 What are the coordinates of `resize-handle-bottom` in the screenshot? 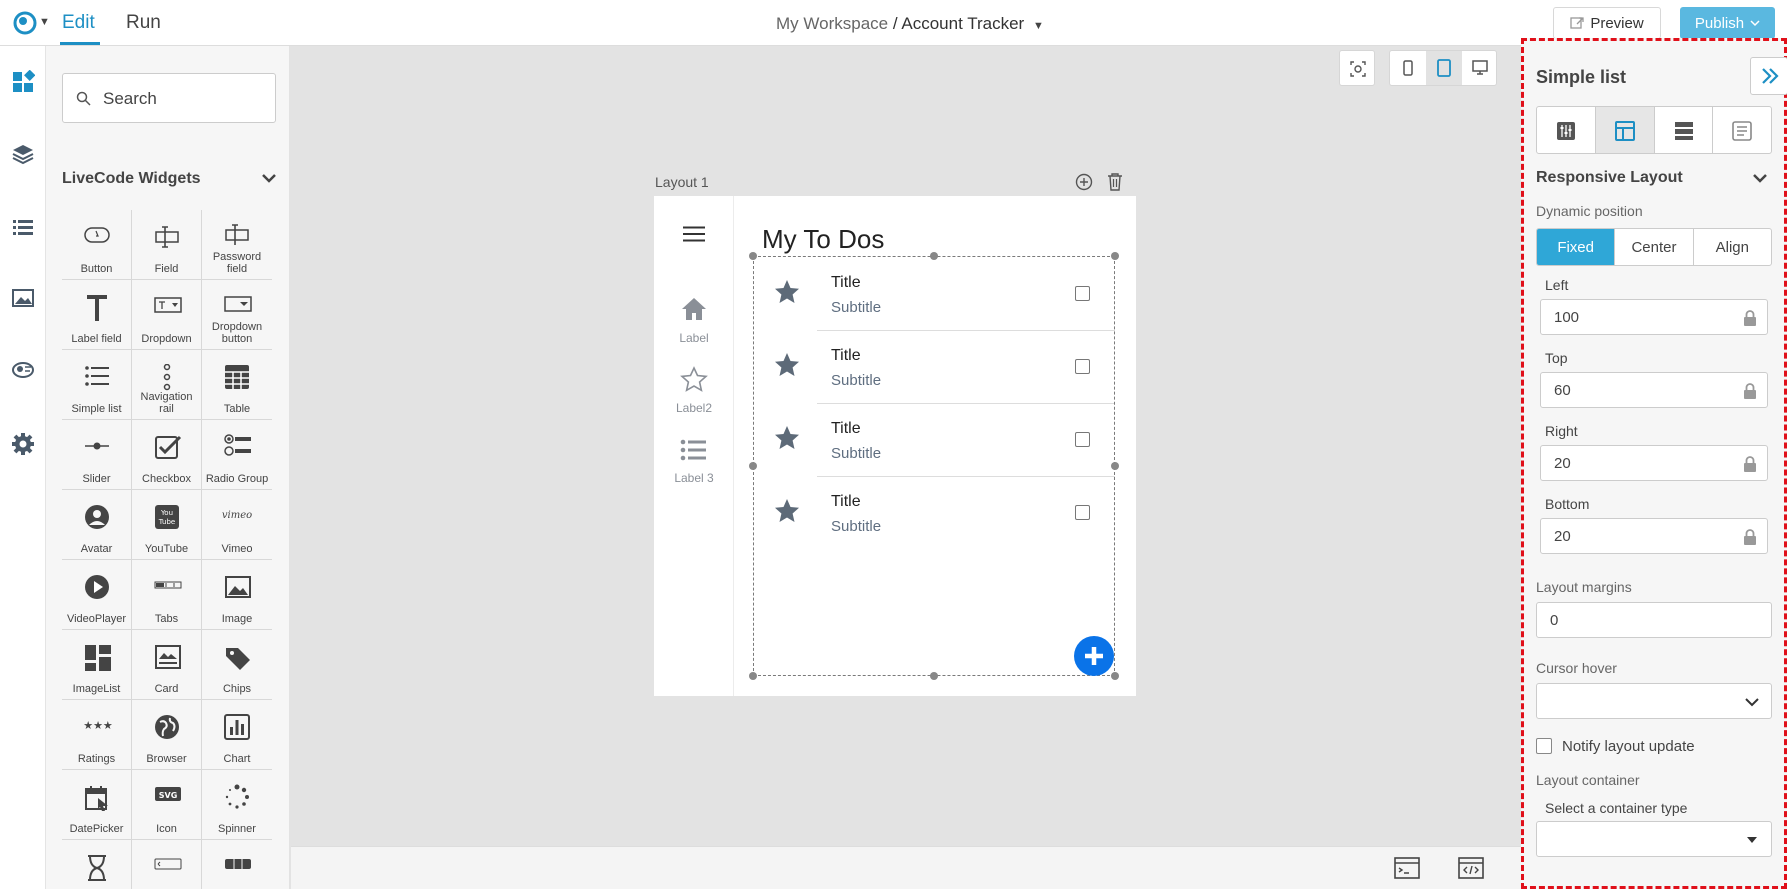 It's located at (934, 676).